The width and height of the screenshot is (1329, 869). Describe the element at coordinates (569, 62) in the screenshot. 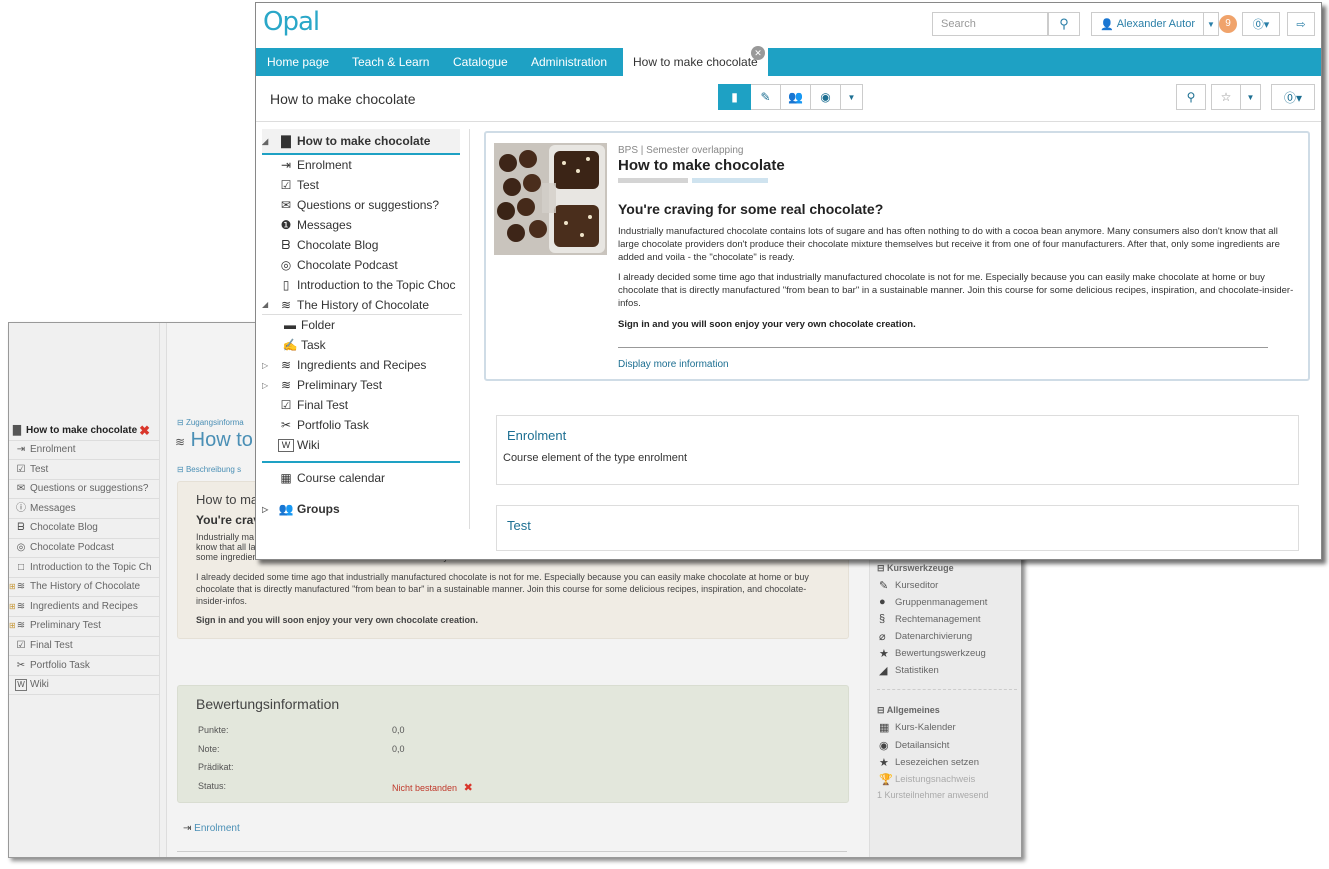

I see `tab-administration: Administration` at that location.